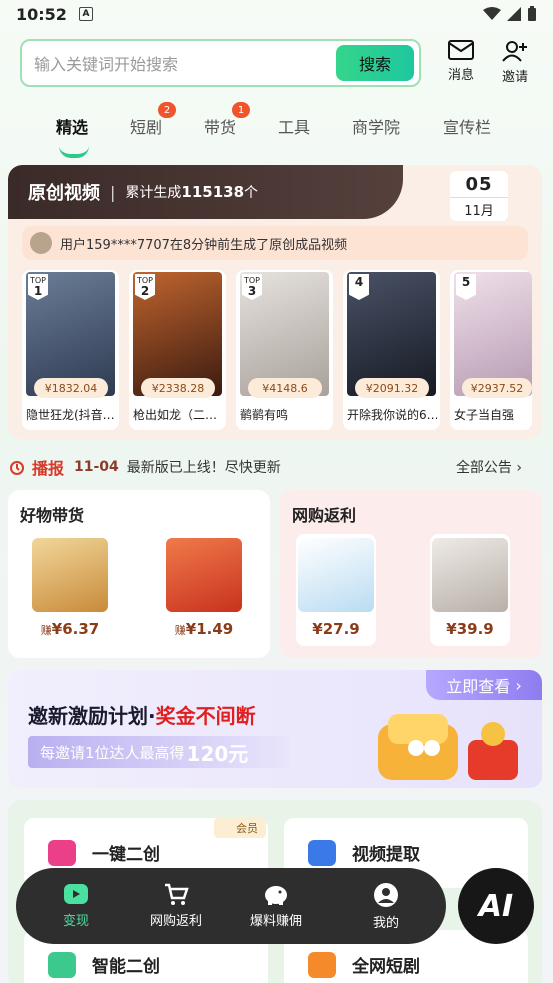  What do you see at coordinates (251, 193) in the screenshot?
I see `count-suffix: 个` at bounding box center [251, 193].